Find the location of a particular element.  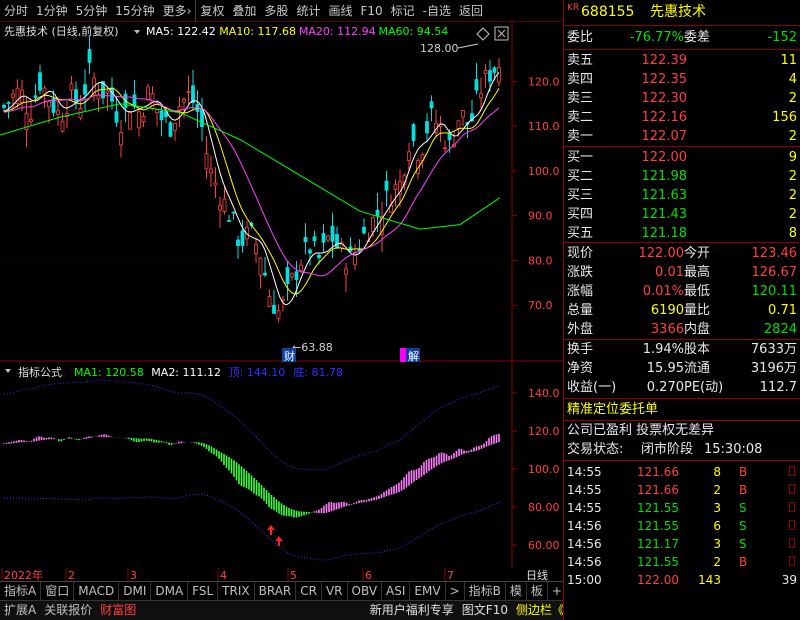

status-mid-1: 图文F10 is located at coordinates (485, 610).